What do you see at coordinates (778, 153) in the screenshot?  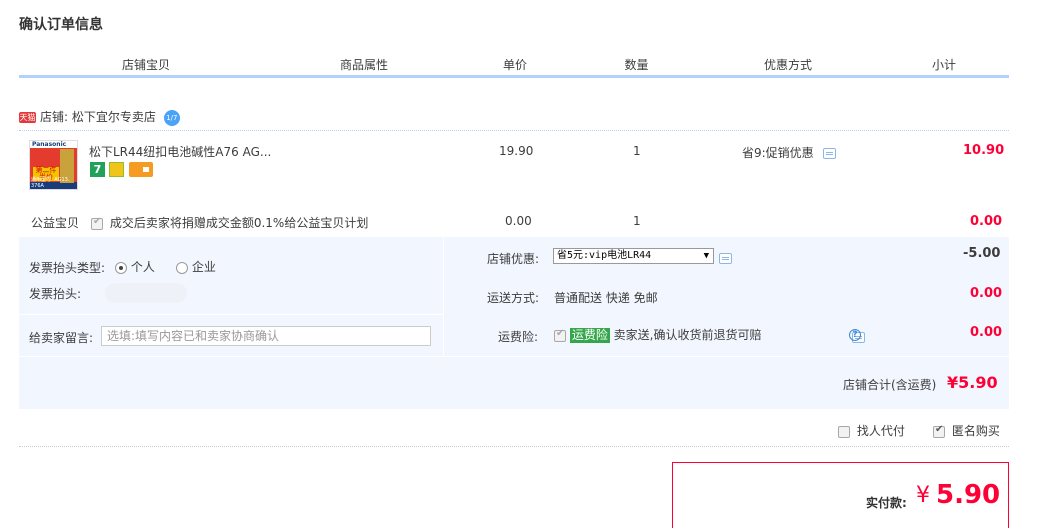 I see `product-promo-text: 省9:促销优惠` at bounding box center [778, 153].